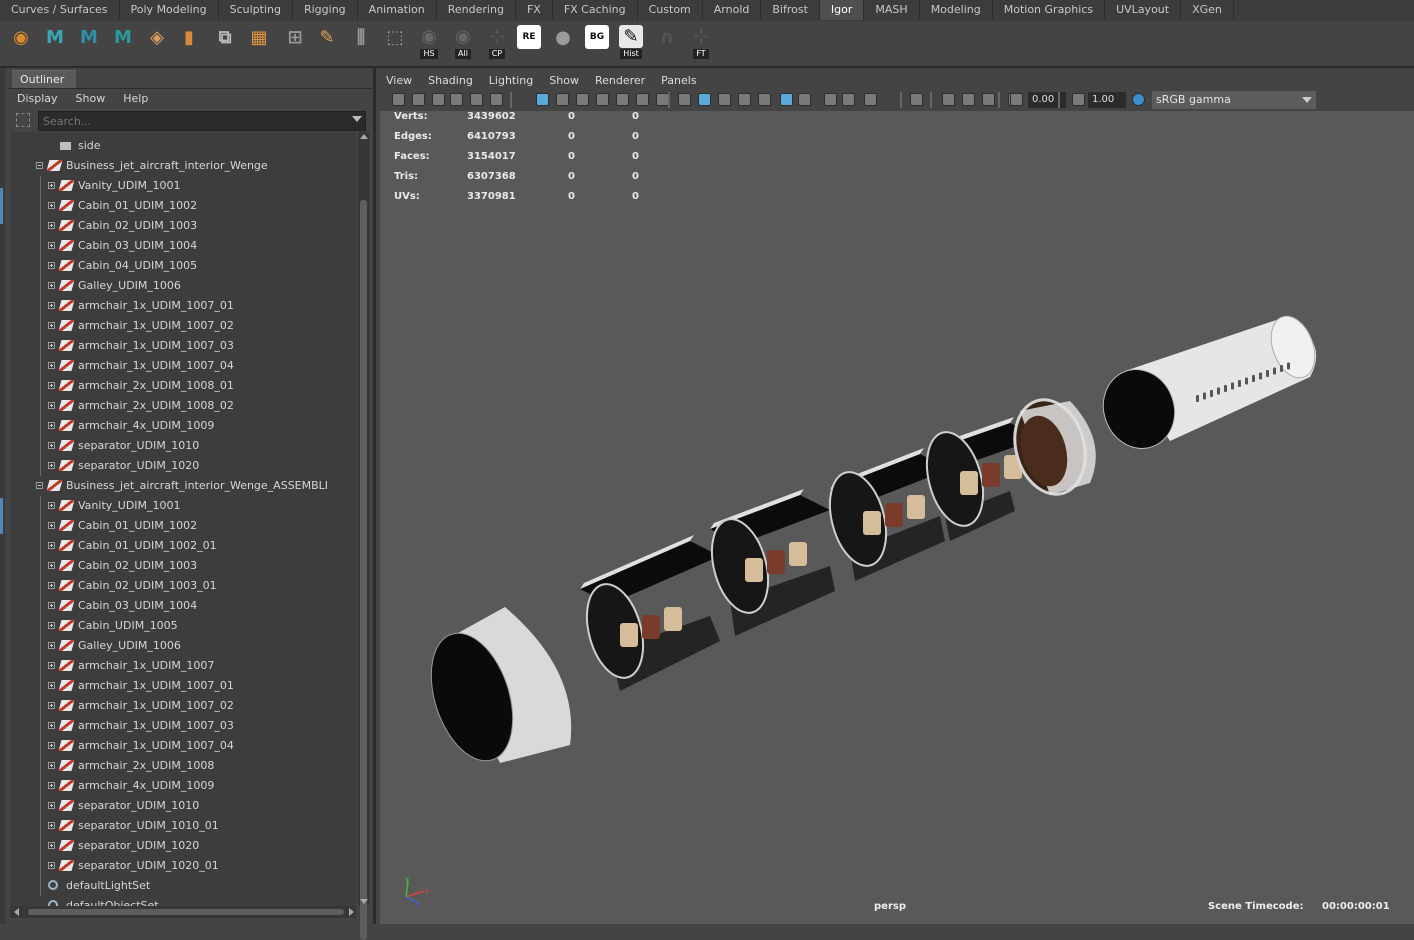 Image resolution: width=1414 pixels, height=940 pixels. What do you see at coordinates (542, 99) in the screenshot?
I see `grid-icon` at bounding box center [542, 99].